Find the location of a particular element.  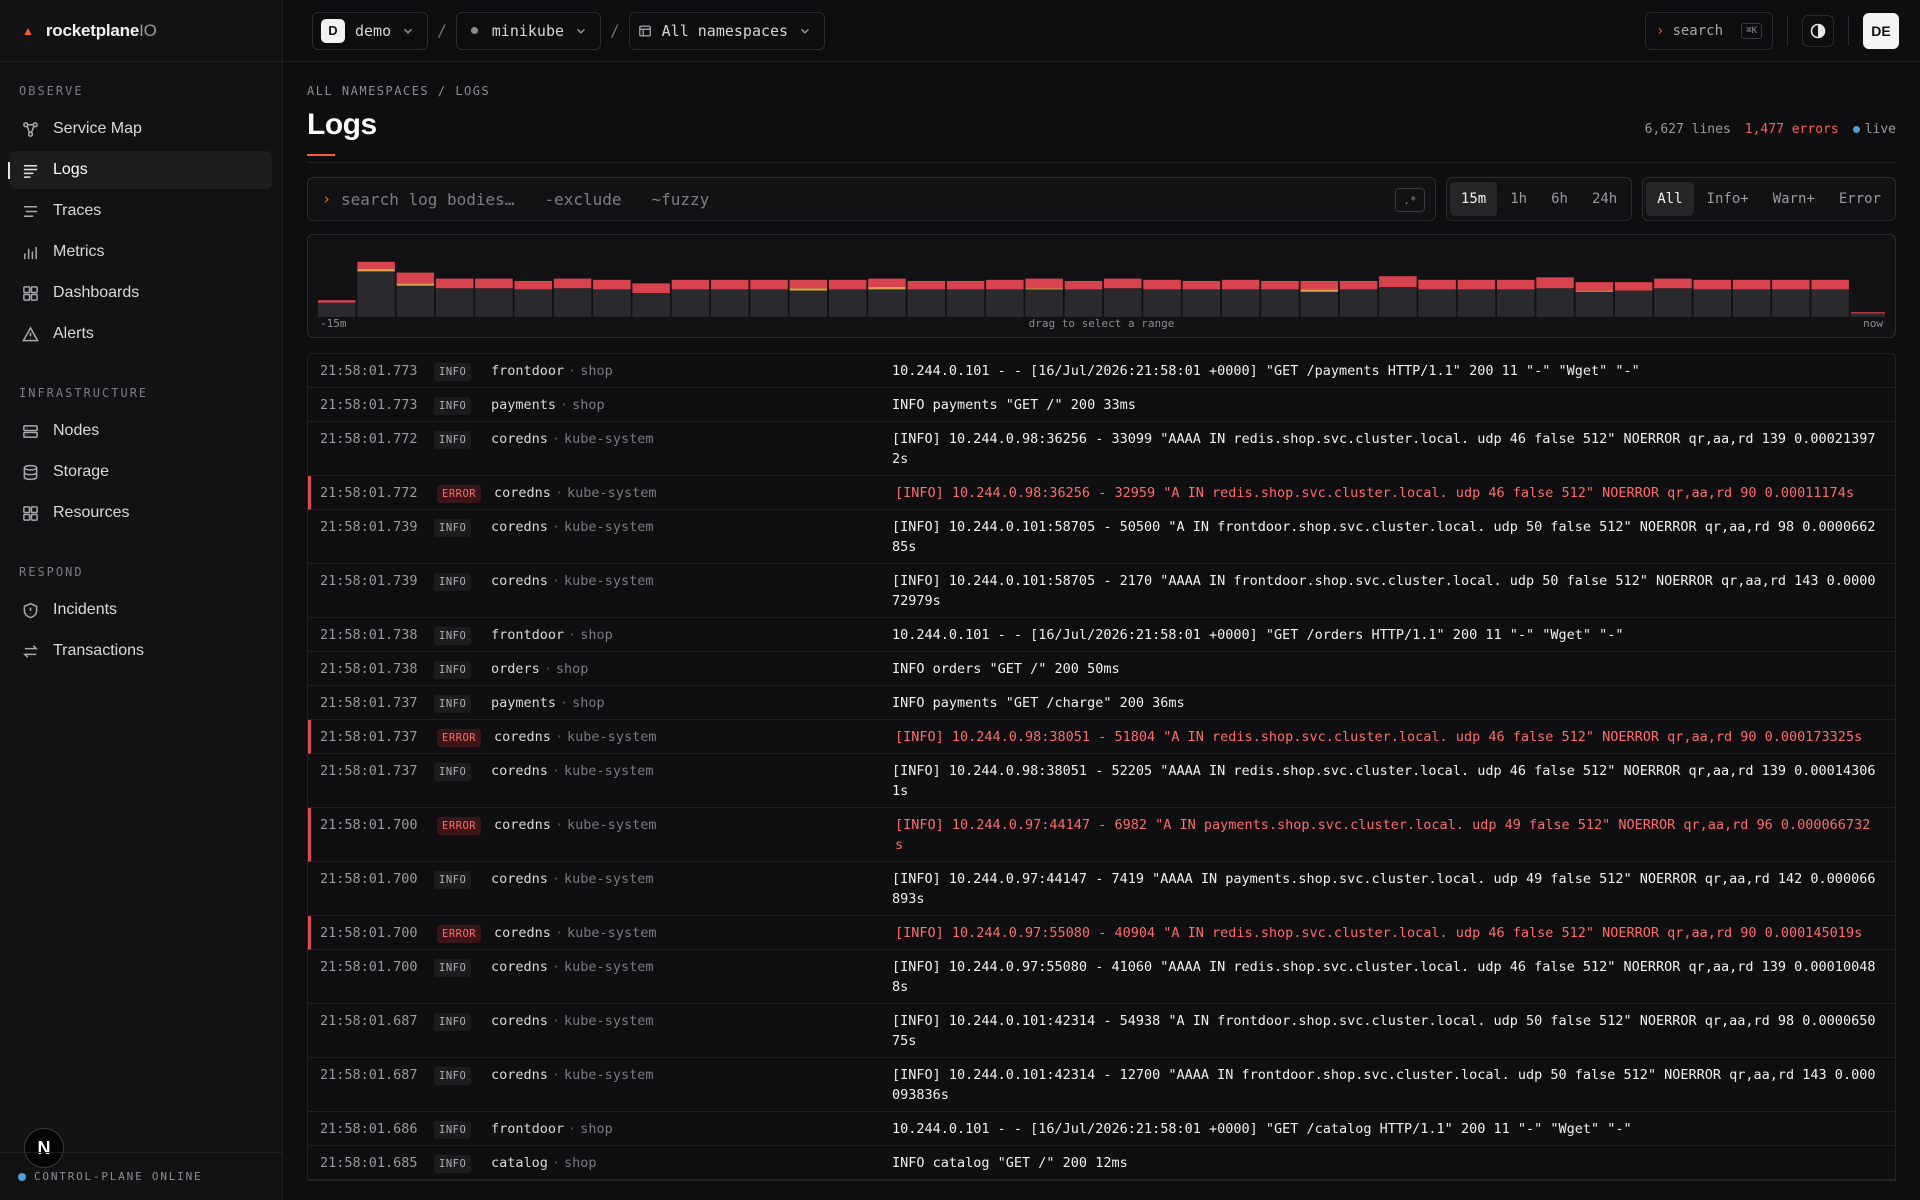

level-option-error: Error is located at coordinates (1860, 199).